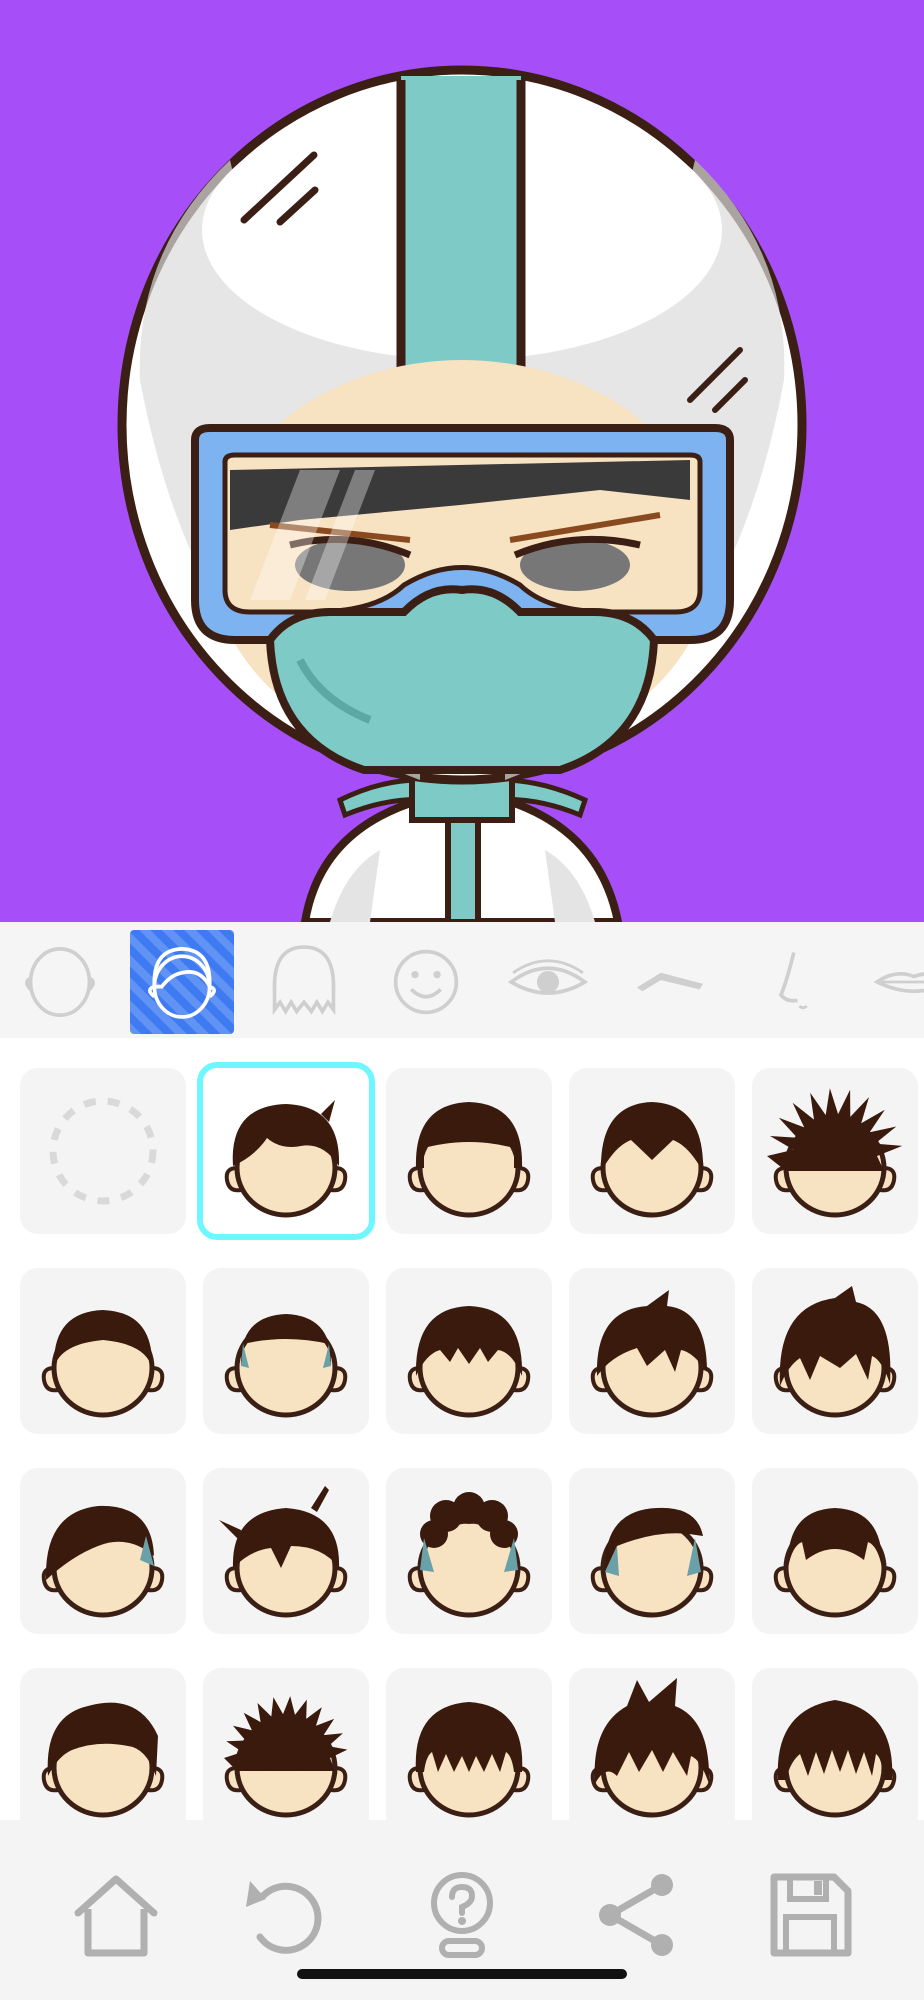 This screenshot has height=2000, width=924. I want to click on hair-option-swoop, so click(286, 1151).